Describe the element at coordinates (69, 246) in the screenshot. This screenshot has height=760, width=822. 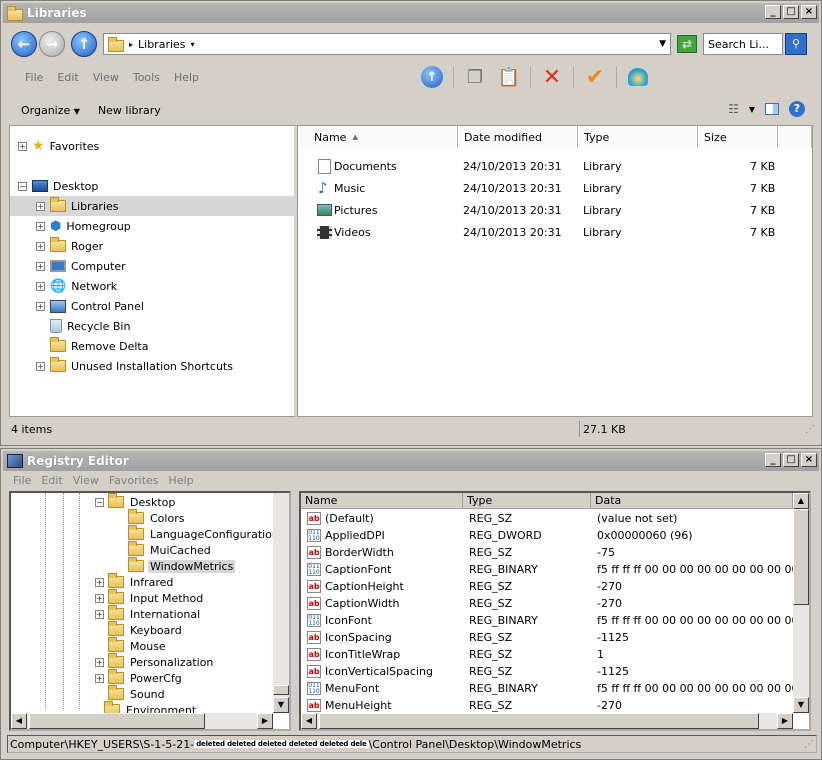
I see `tree-item-roger: + Roger` at that location.